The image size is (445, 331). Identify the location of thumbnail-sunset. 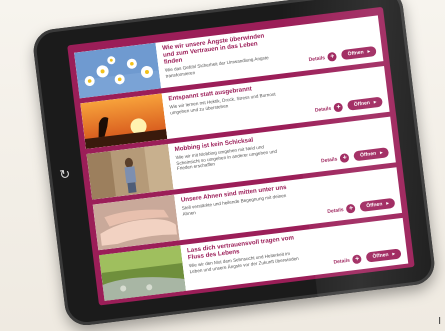
(124, 121).